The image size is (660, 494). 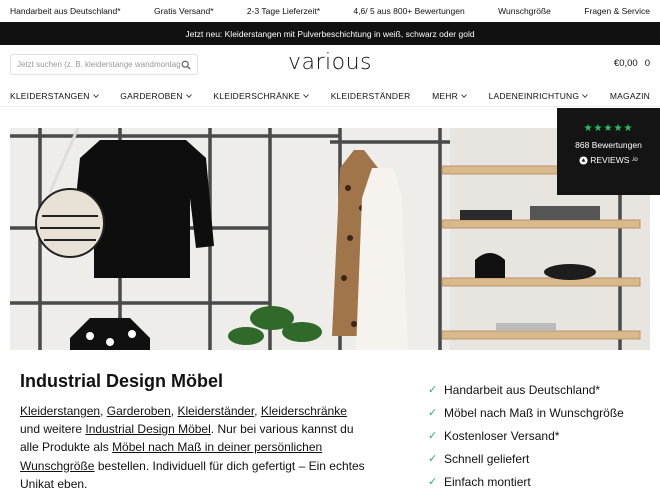 I want to click on page-title: Industrial Design Möbel, so click(x=122, y=381).